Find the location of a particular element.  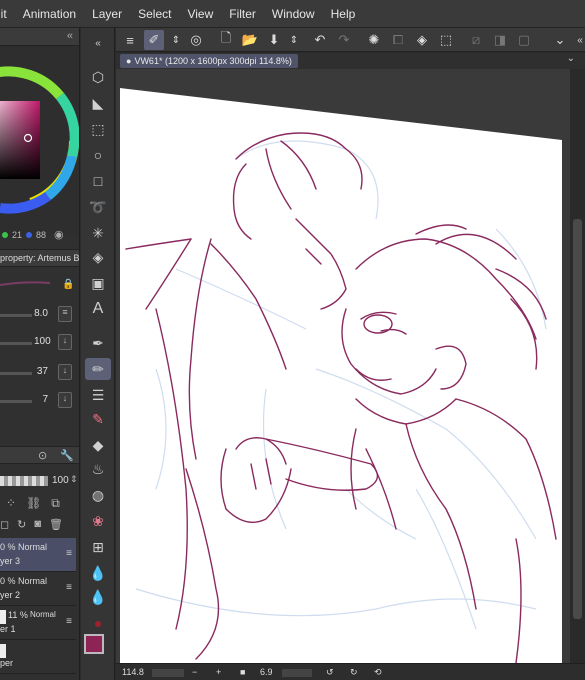

undo-icon: ↶ is located at coordinates (320, 40).